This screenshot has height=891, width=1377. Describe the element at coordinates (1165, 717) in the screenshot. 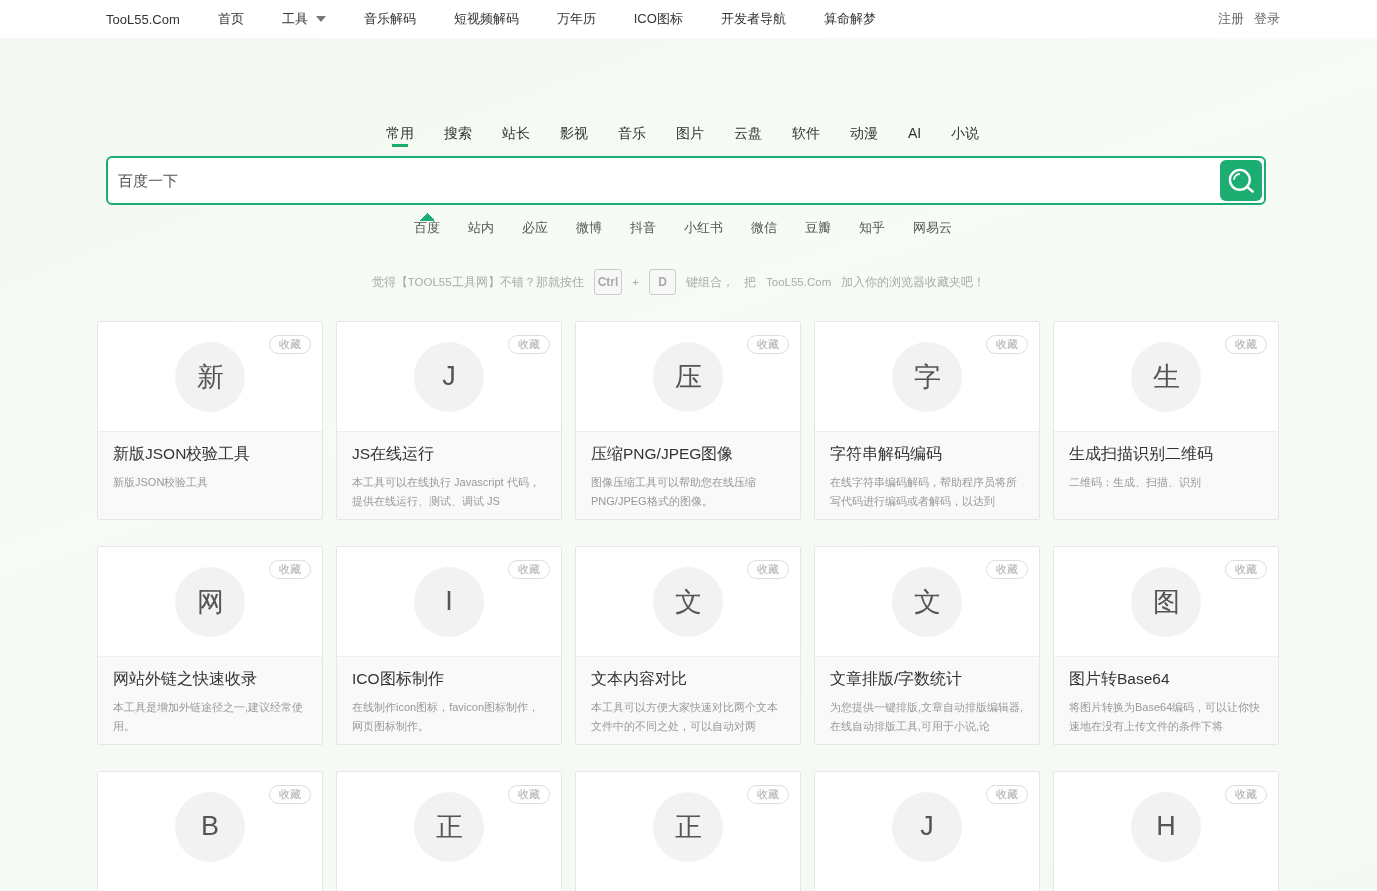

I see `tool-description: 将图片转换为Base64编码，可以让你快速地在没有上传文件的条件下将` at that location.